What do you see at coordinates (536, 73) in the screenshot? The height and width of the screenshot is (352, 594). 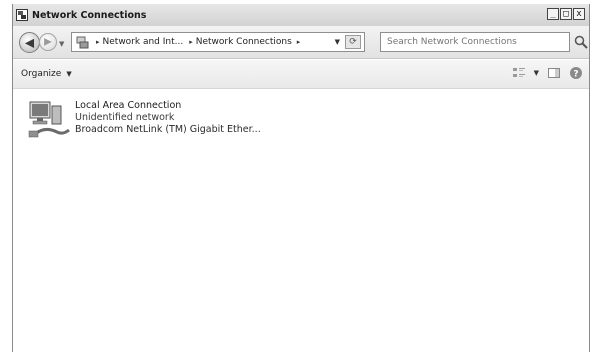 I see `view-options-dropdown: ▼` at bounding box center [536, 73].